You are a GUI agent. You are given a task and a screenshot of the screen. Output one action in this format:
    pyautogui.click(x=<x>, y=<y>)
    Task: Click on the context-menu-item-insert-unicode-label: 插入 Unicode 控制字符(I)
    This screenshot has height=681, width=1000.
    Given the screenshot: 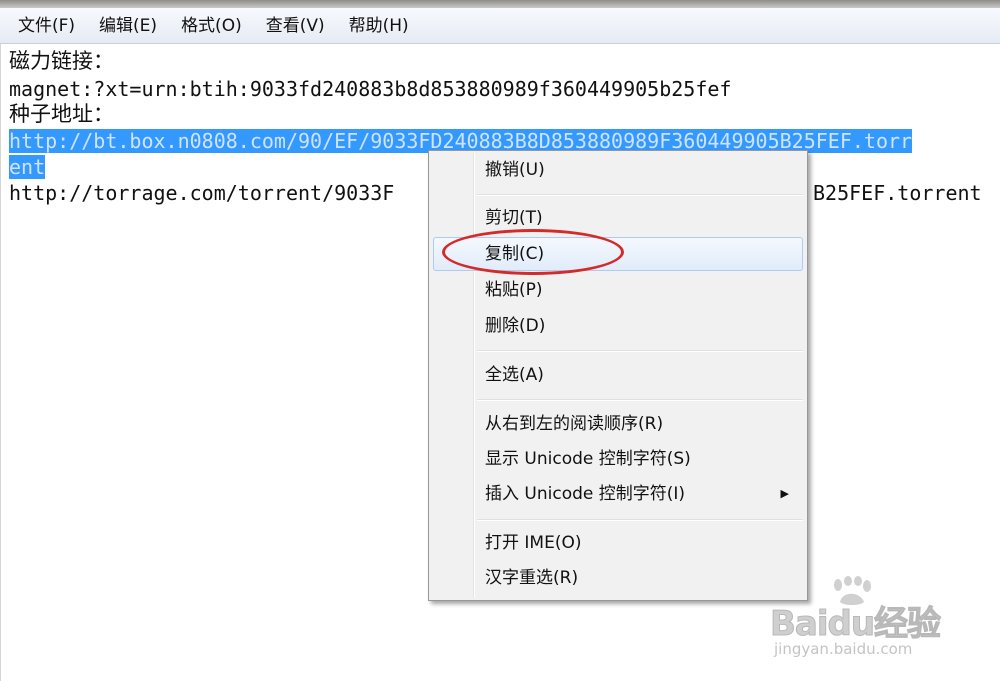 What is the action you would take?
    pyautogui.click(x=585, y=494)
    